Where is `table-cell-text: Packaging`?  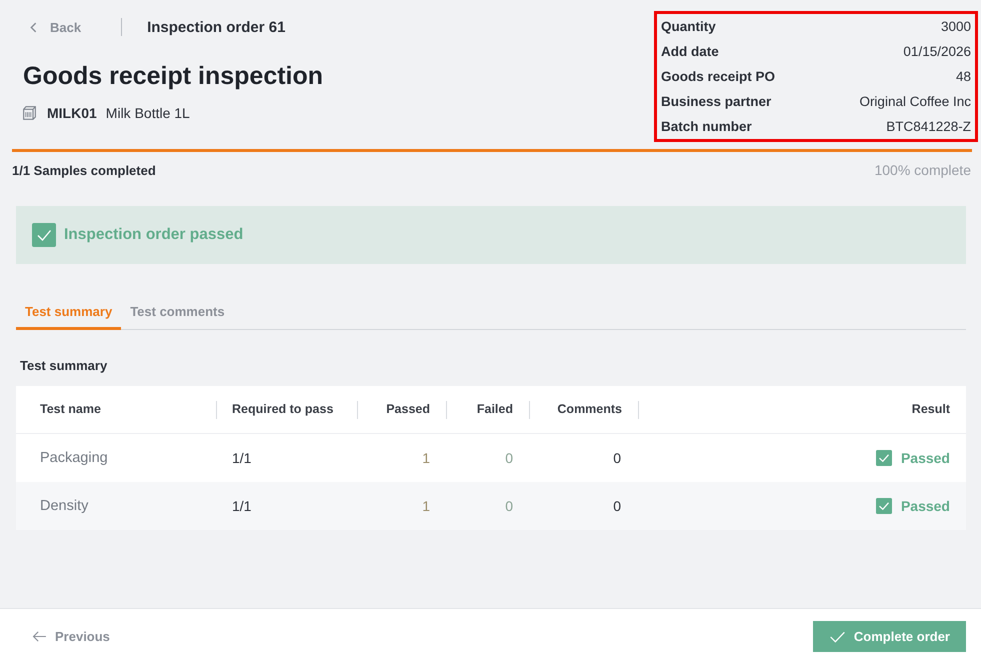
table-cell-text: Packaging is located at coordinates (74, 458).